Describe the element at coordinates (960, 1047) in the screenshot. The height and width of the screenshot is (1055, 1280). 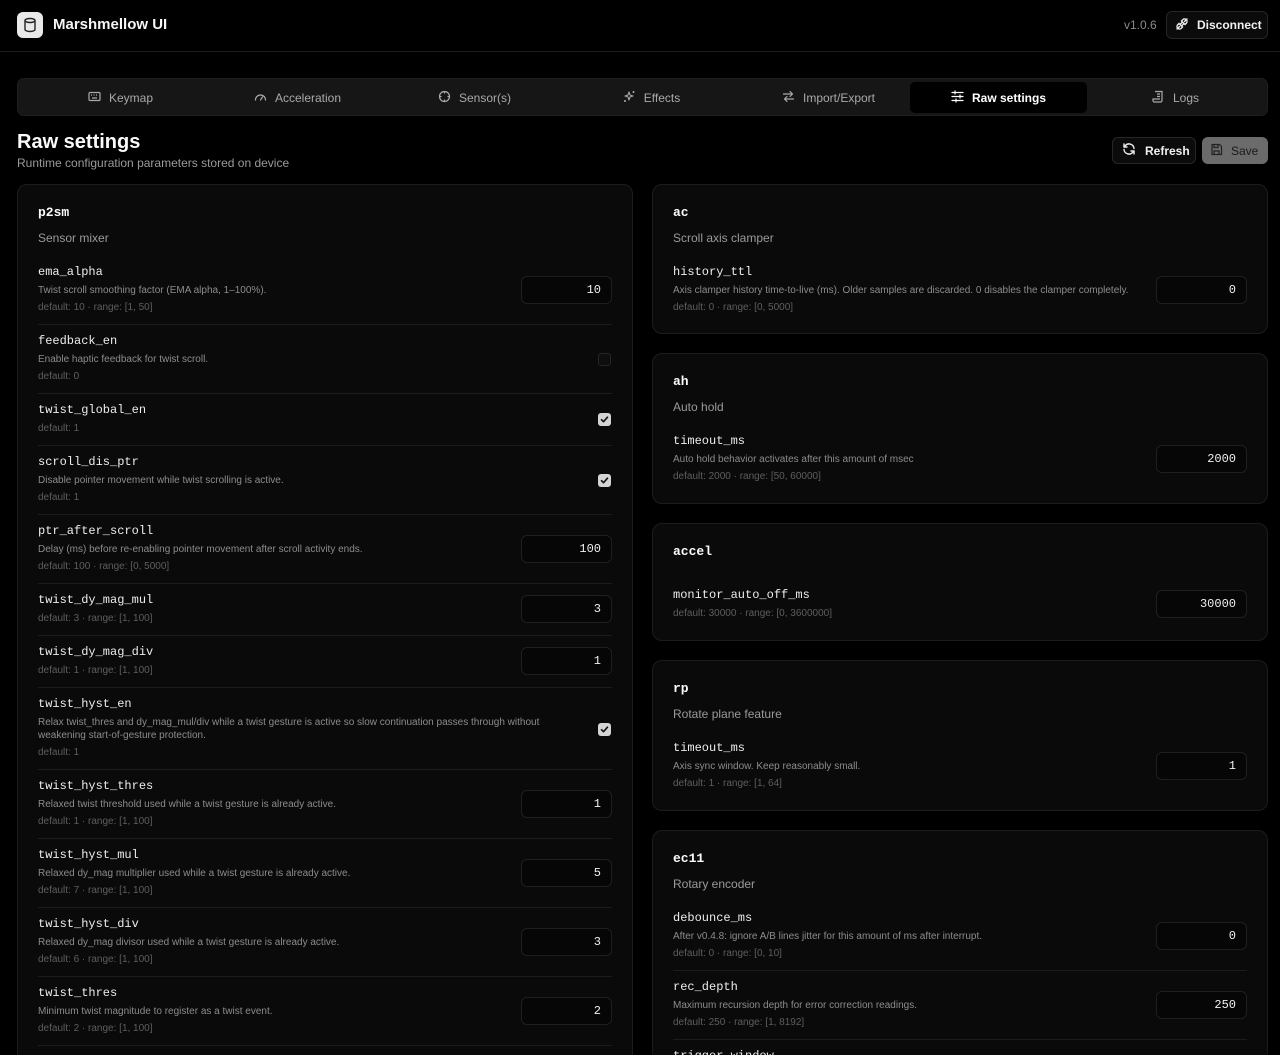
I see `param-row-trigger-window: trigger_window` at that location.